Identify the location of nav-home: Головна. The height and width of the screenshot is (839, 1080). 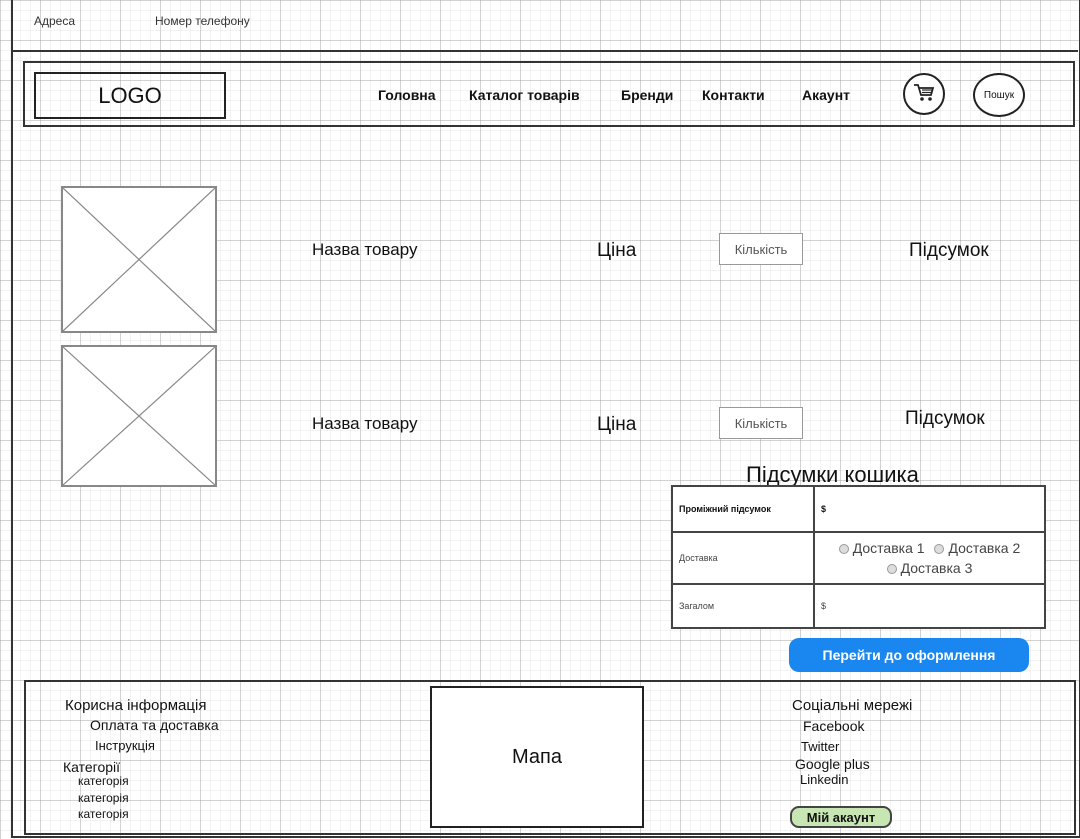
(407, 95).